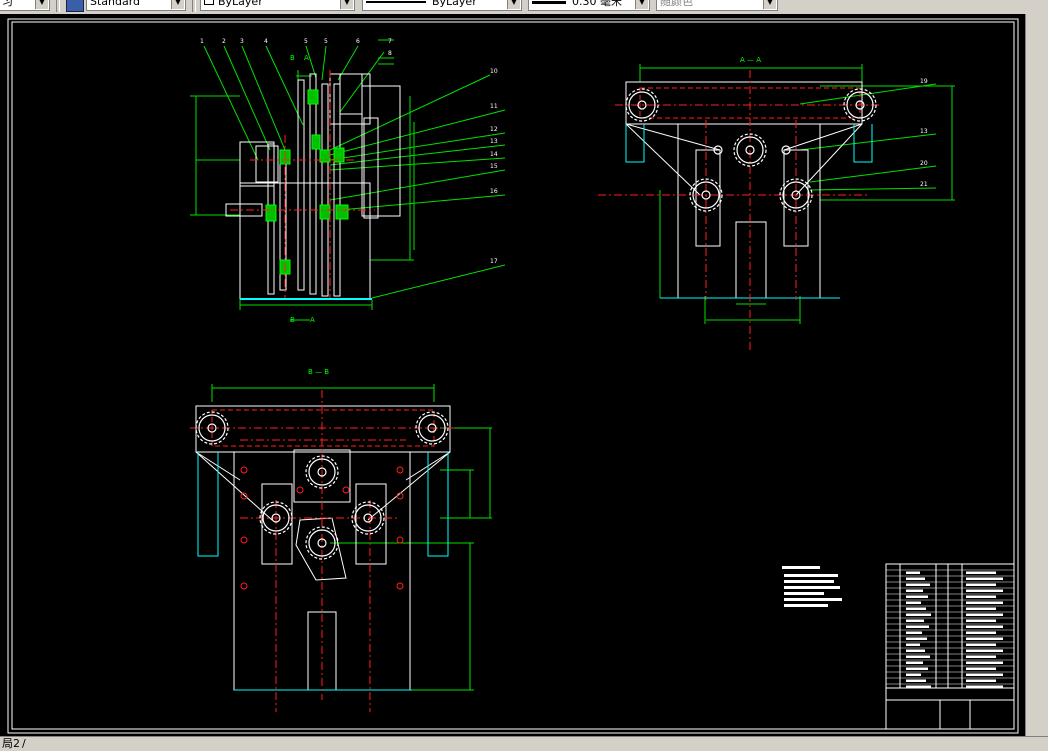  What do you see at coordinates (950, 646) in the screenshot?
I see `title-block` at bounding box center [950, 646].